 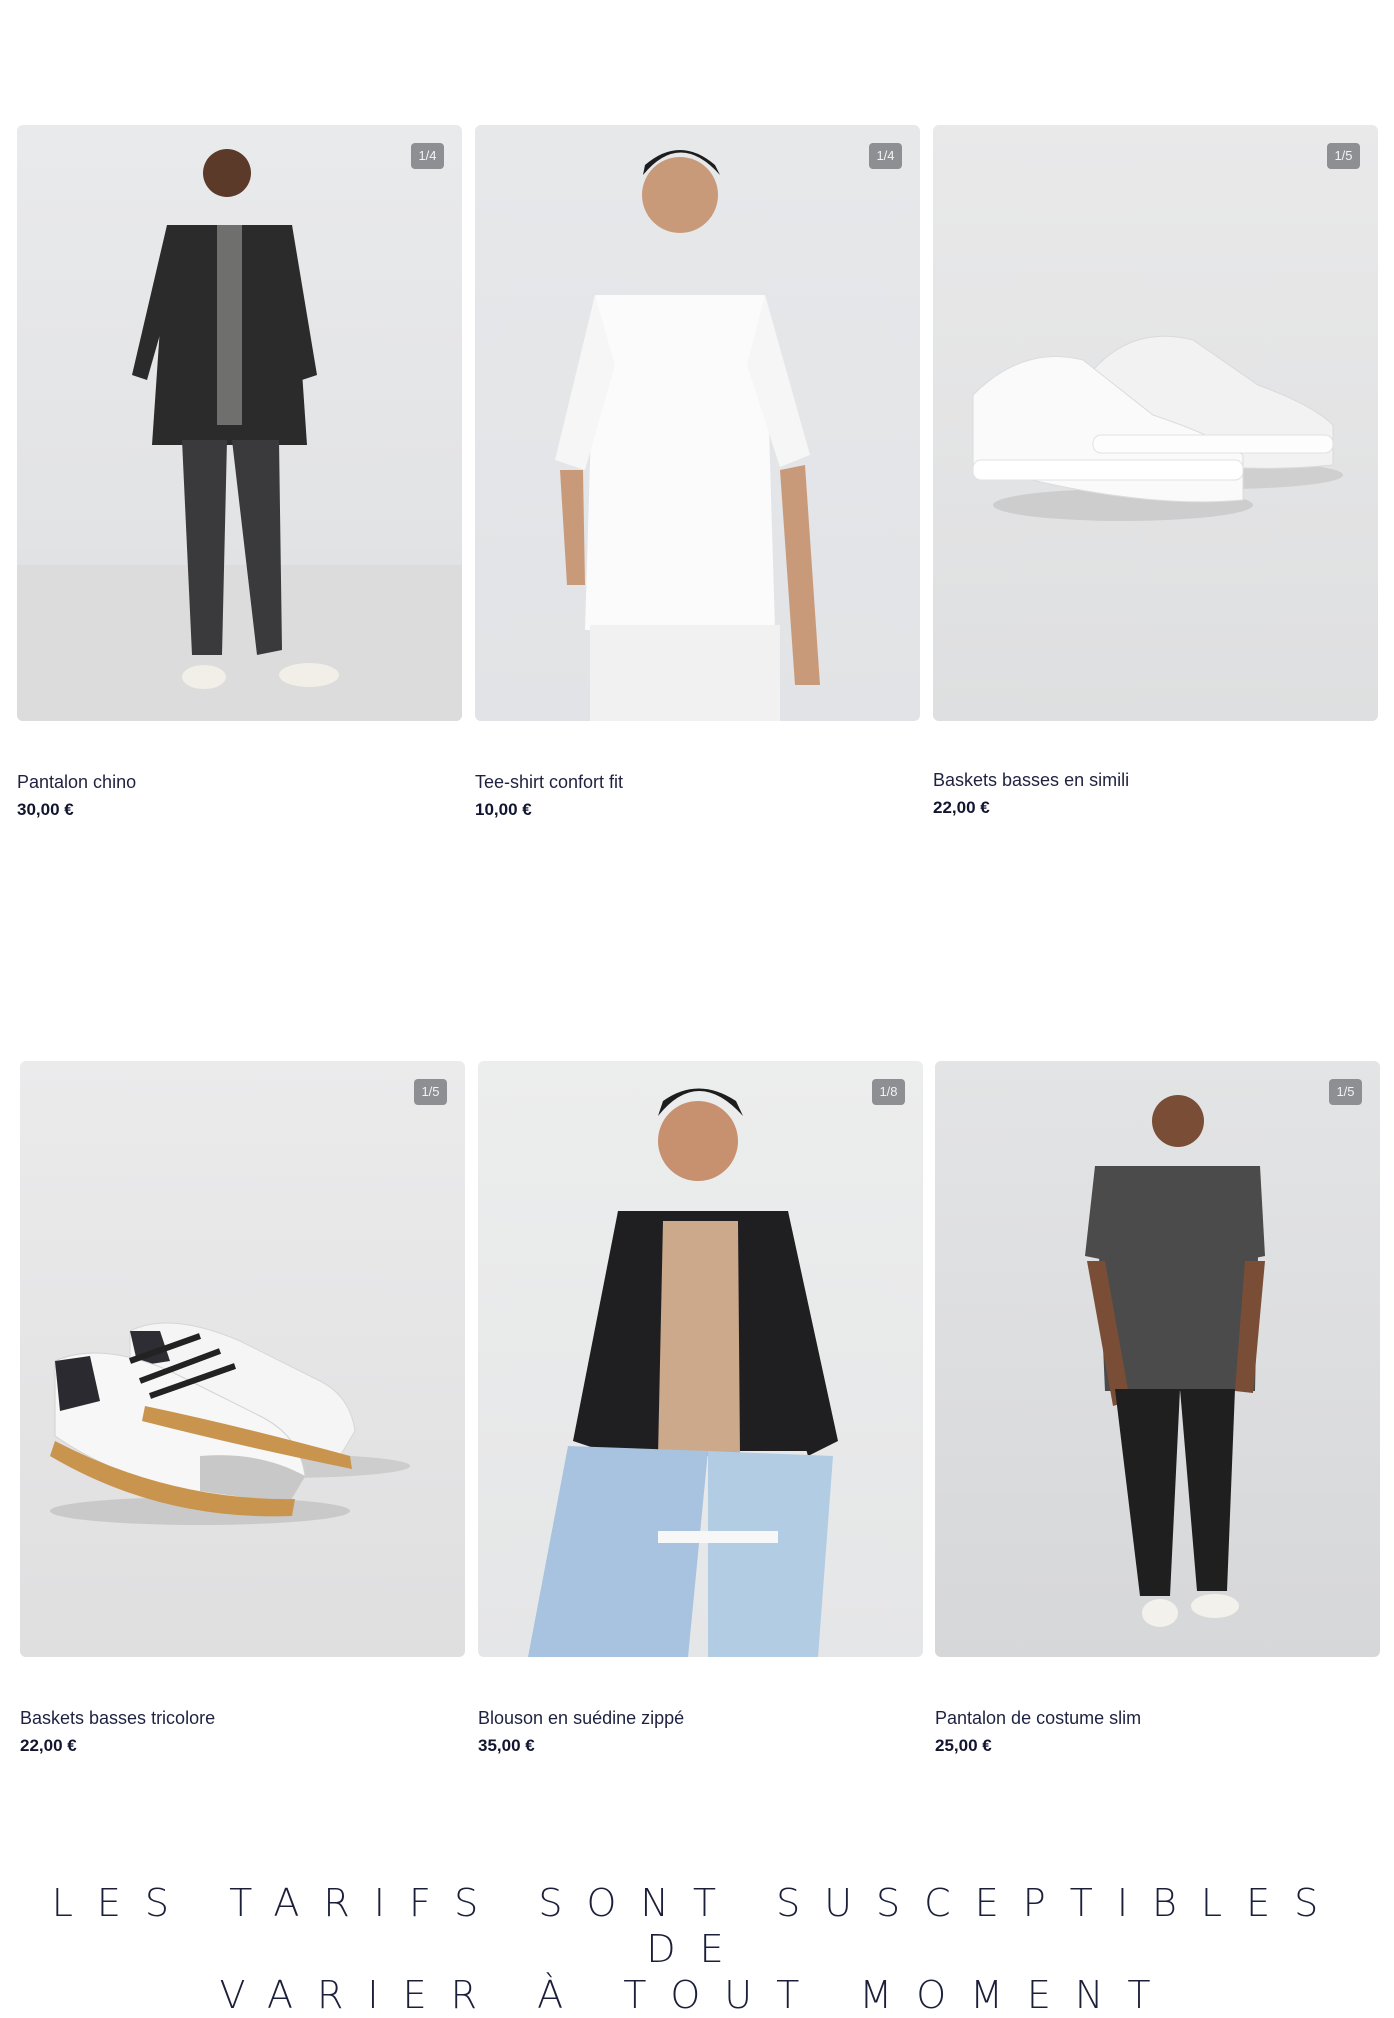 What do you see at coordinates (963, 1745) in the screenshot?
I see `product-price: 25,00 €` at bounding box center [963, 1745].